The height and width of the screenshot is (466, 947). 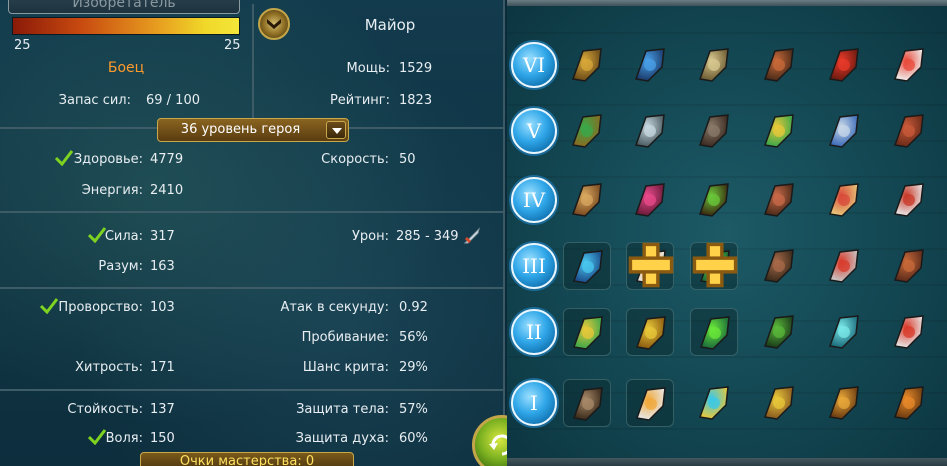 I want to click on damage-label: Урон:, so click(x=370, y=236).